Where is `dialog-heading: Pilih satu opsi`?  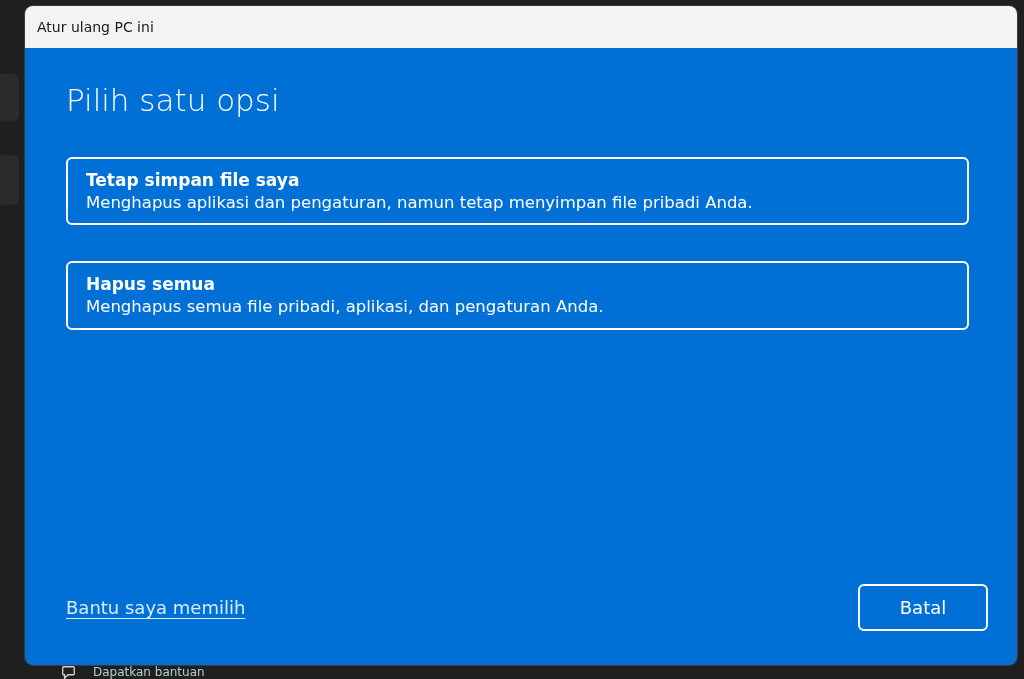 dialog-heading: Pilih satu opsi is located at coordinates (173, 101).